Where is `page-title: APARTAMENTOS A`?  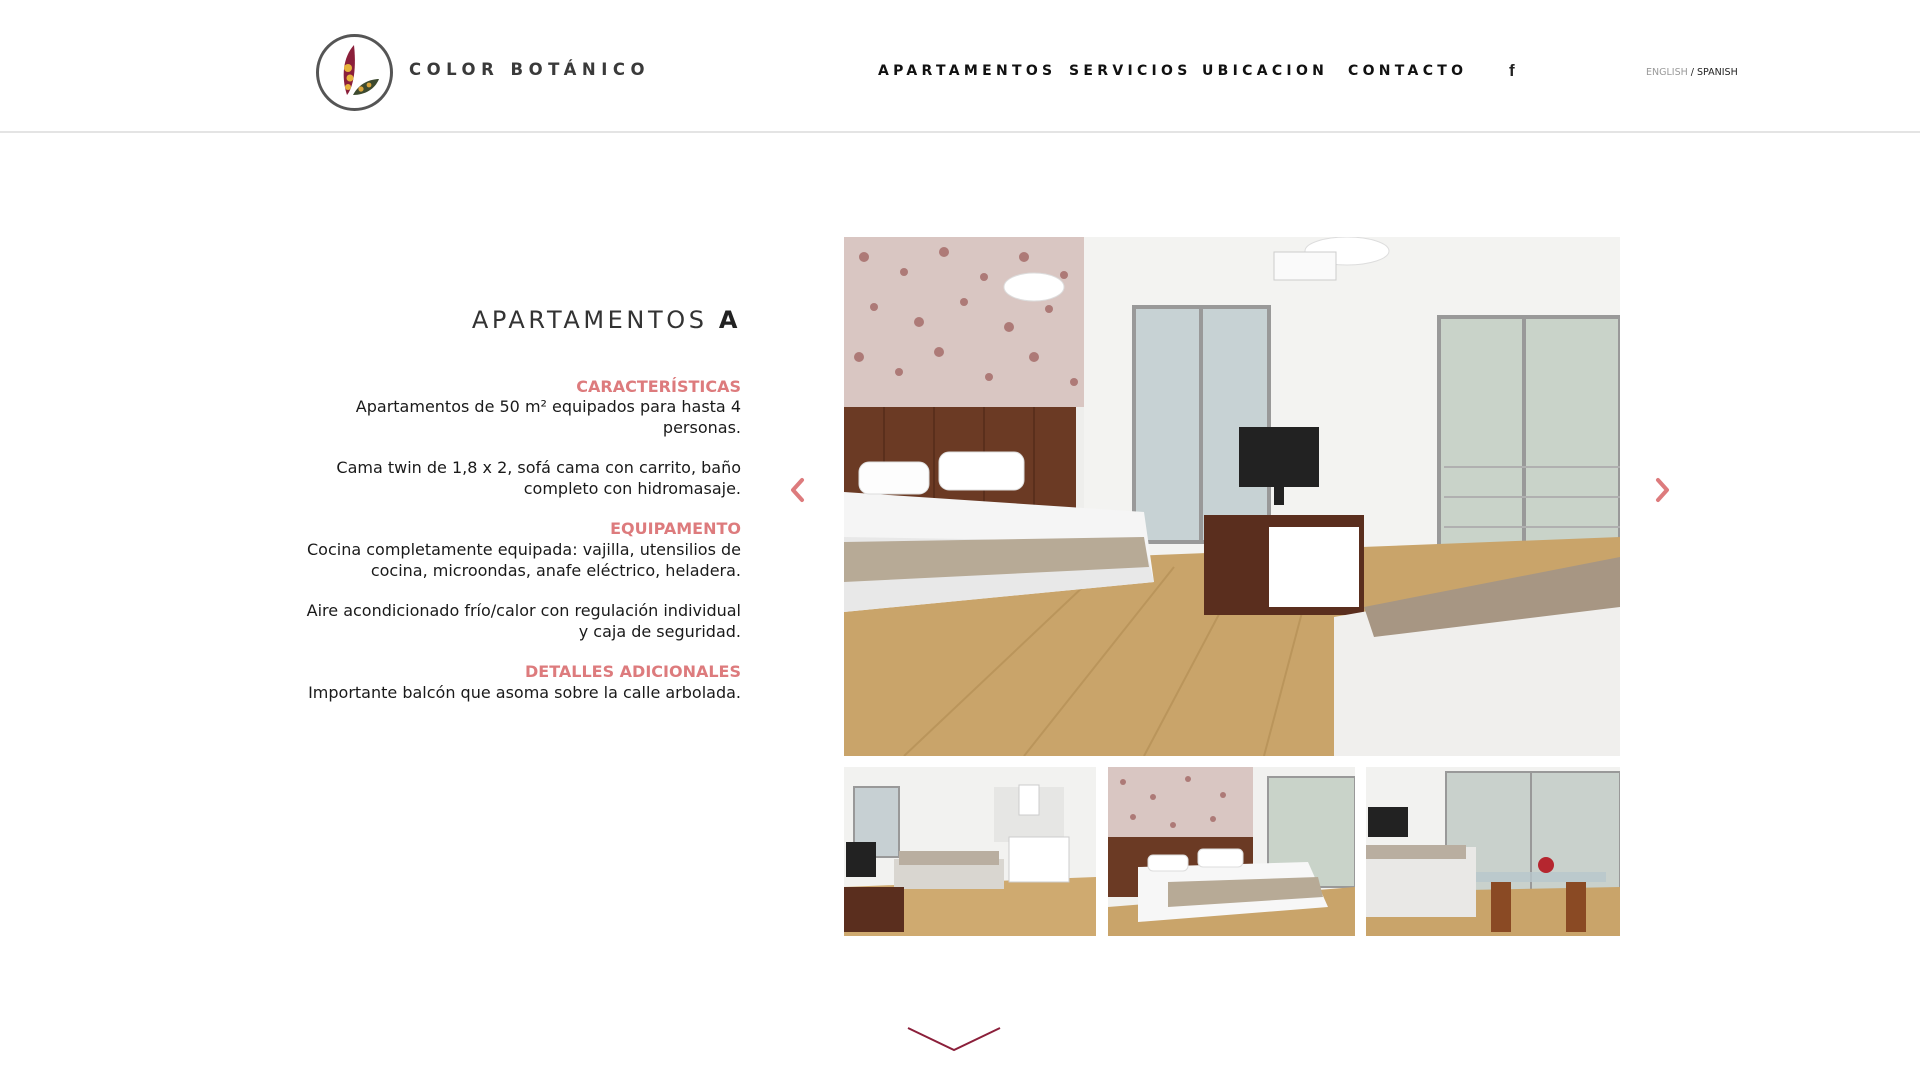
page-title: APARTAMENTOS A is located at coordinates (606, 320).